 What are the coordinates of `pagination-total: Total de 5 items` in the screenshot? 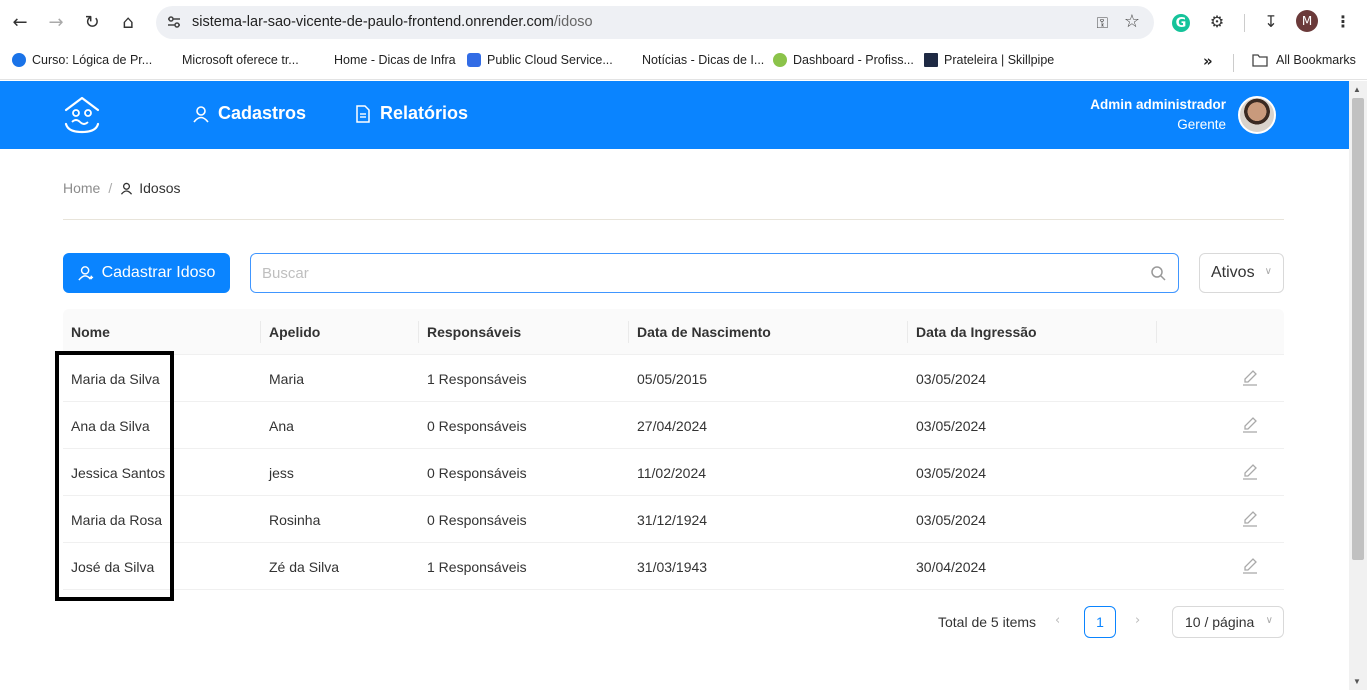 It's located at (987, 622).